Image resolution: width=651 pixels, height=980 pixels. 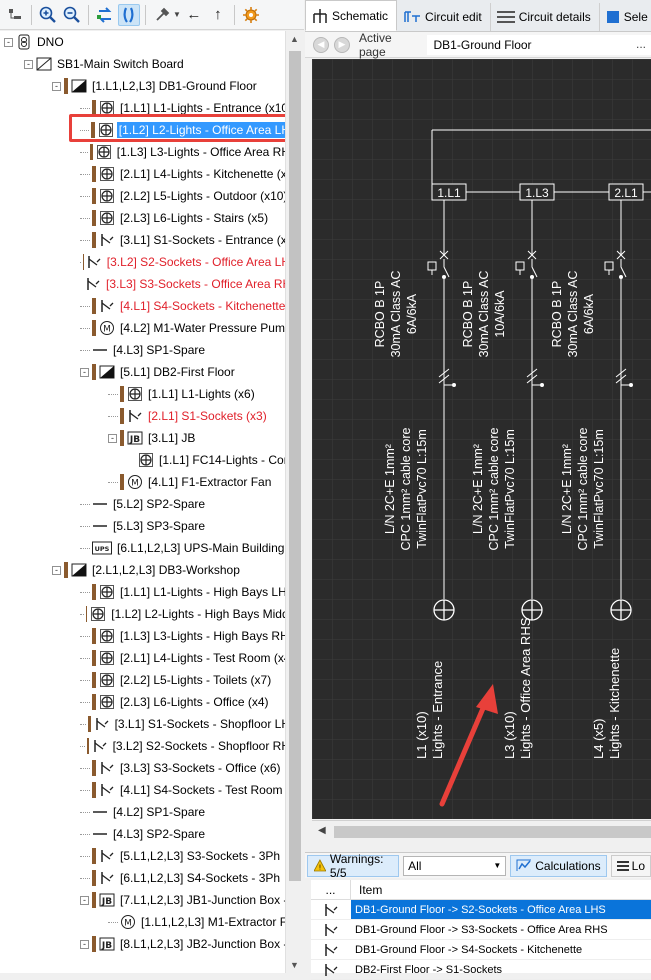 I want to click on tree-node: -DNO, so click(x=142, y=42).